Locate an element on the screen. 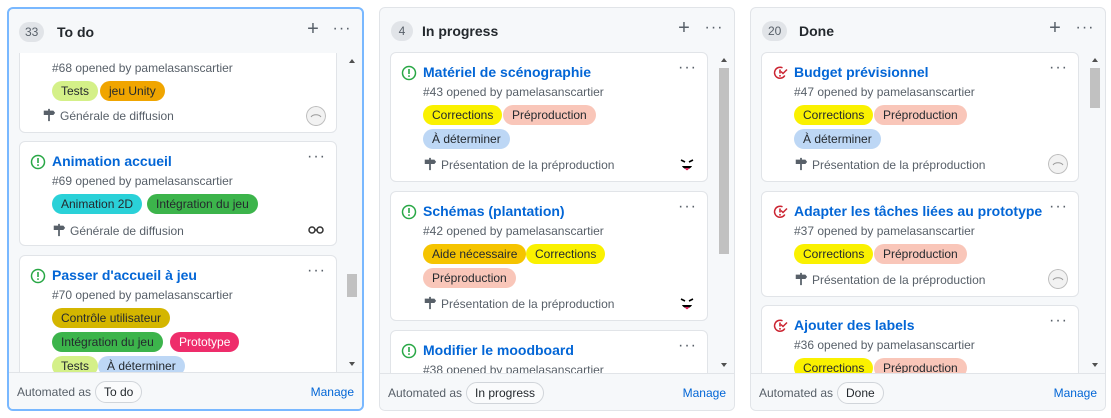 The image size is (1111, 418). card-title: Schémas (plantation) is located at coordinates (494, 211).